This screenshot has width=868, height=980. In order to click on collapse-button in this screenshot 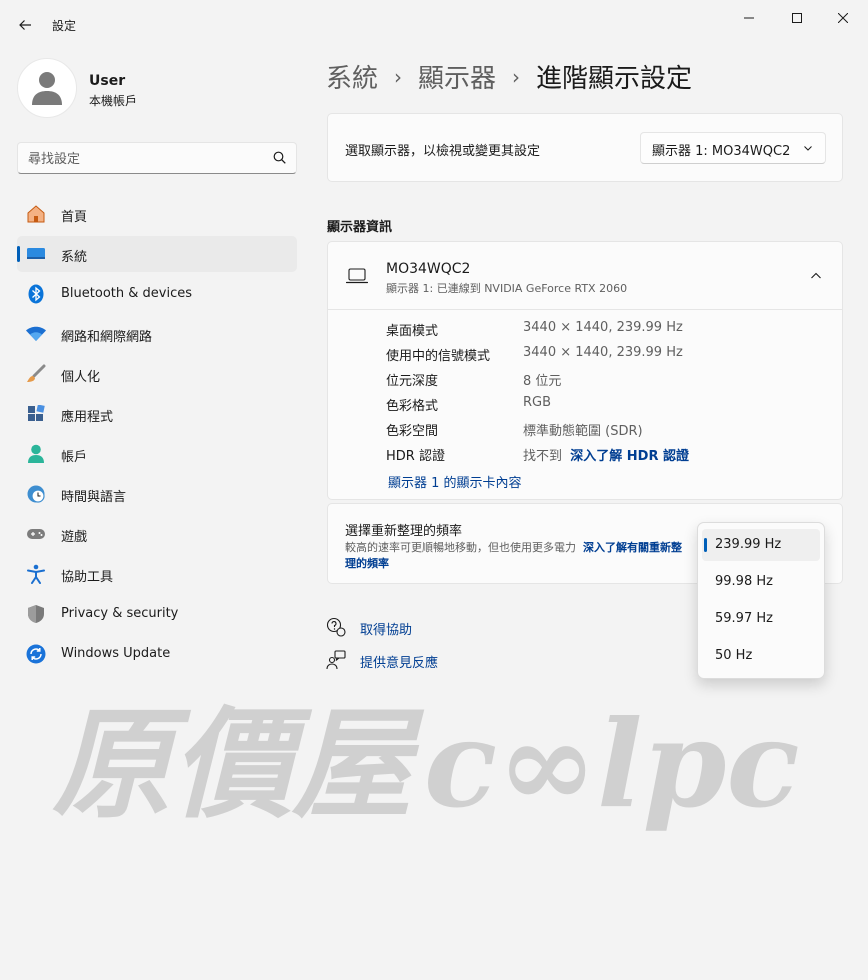, I will do `click(816, 276)`.